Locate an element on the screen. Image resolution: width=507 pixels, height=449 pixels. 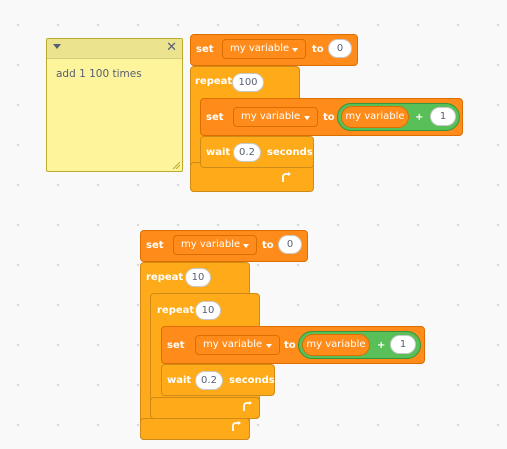
repeat-count-input: 100 is located at coordinates (248, 82).